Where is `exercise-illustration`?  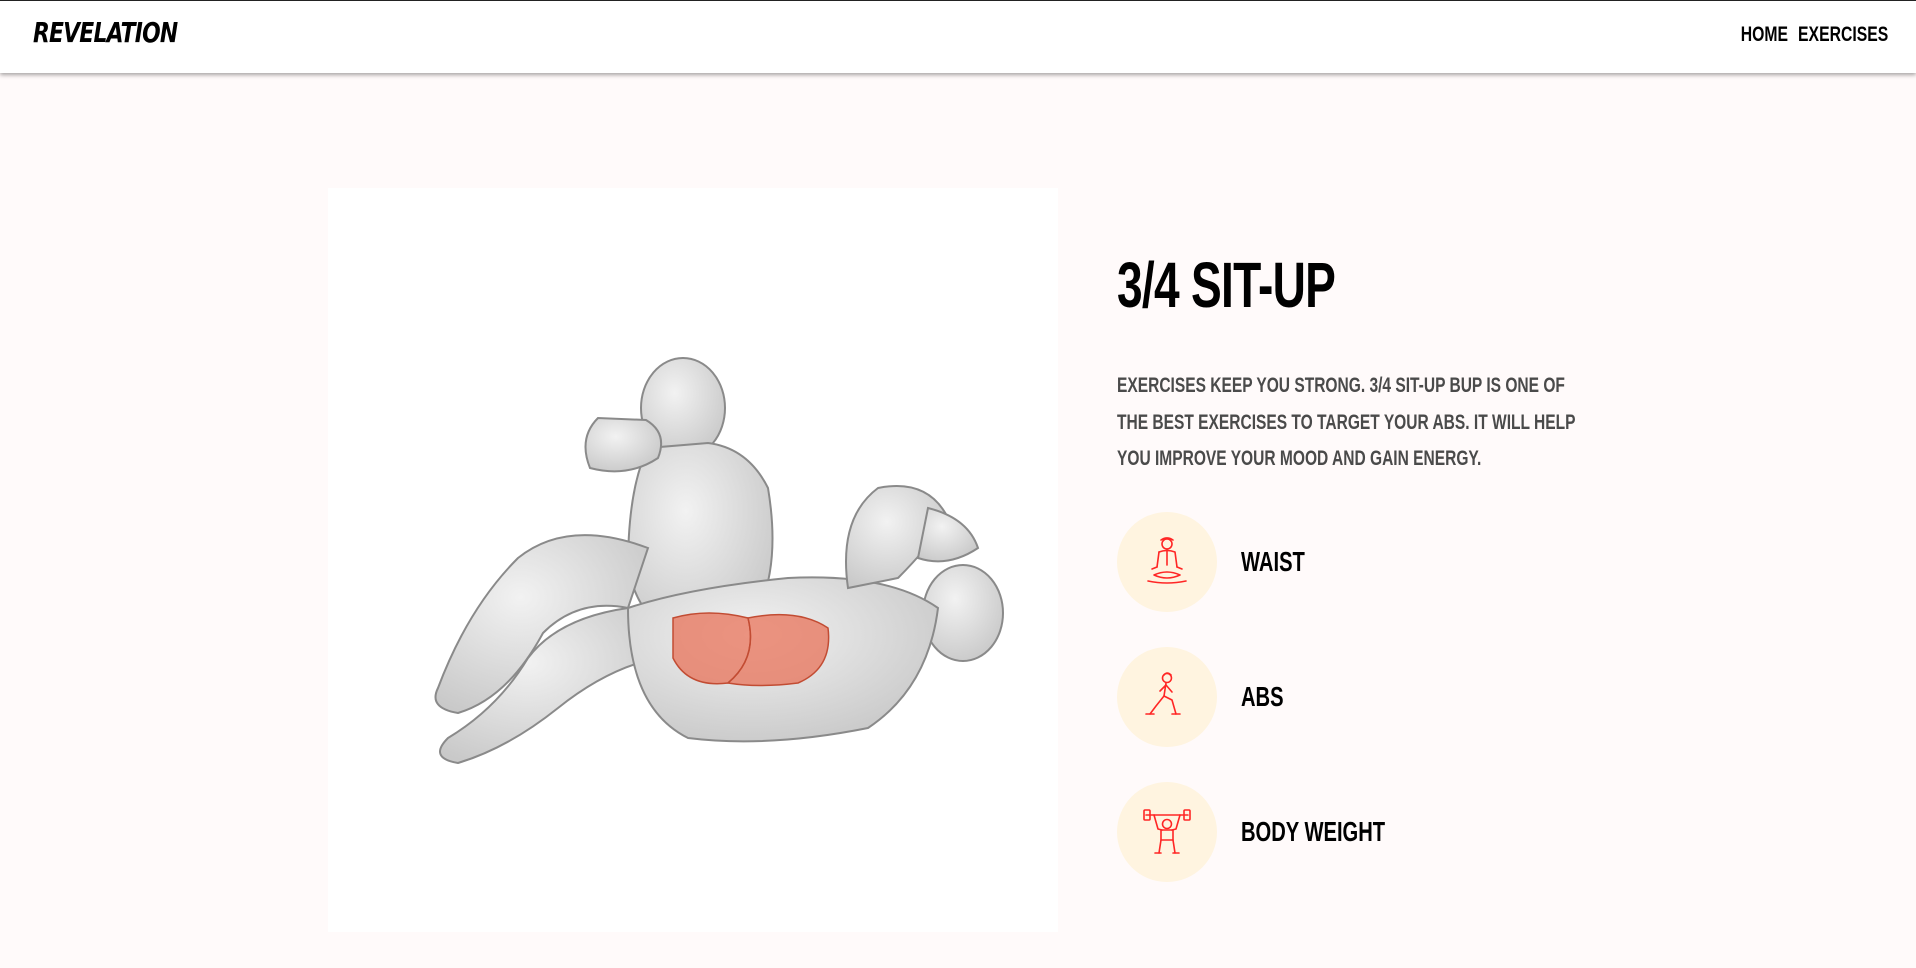 exercise-illustration is located at coordinates (719, 561).